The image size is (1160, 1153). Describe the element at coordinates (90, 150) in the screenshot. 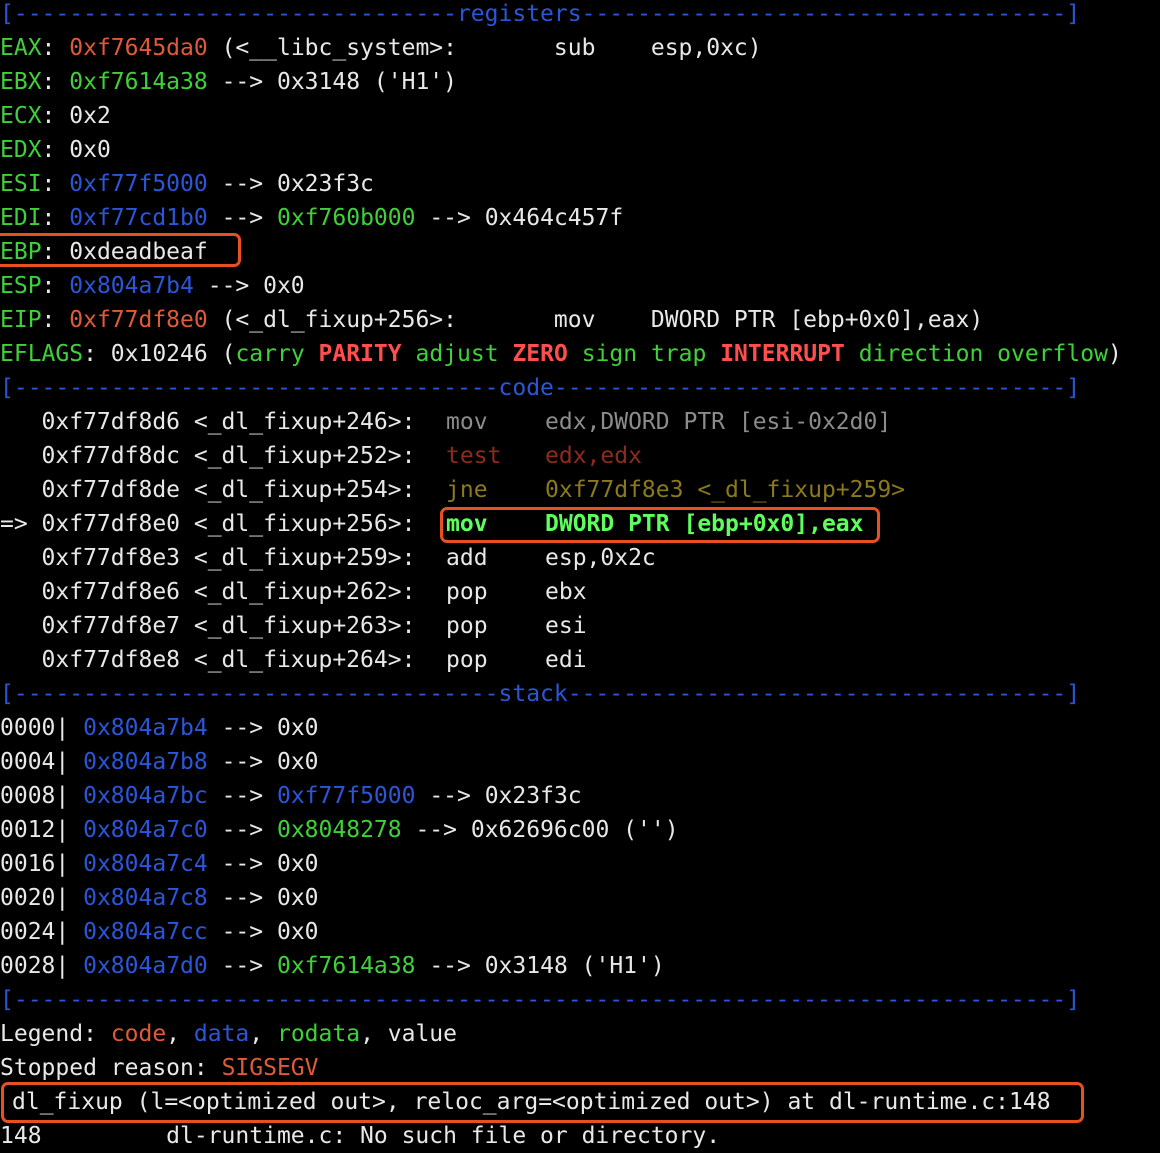

I see `register-value: 0x0` at that location.